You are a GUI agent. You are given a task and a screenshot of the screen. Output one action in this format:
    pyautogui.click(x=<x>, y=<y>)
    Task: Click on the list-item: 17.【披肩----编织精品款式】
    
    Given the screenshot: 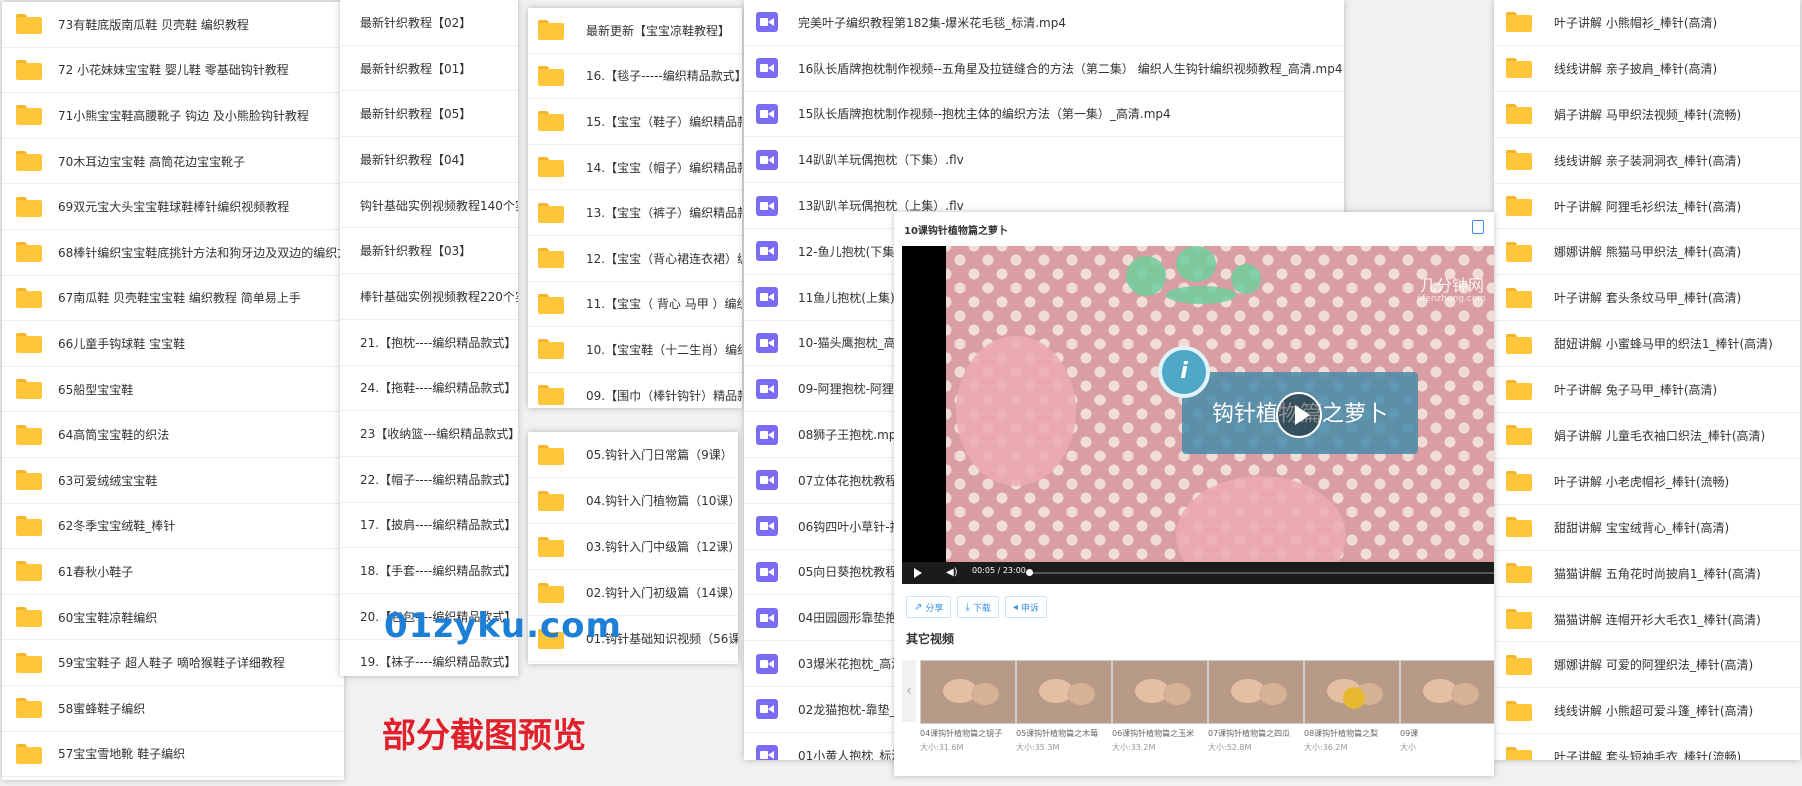 What is the action you would take?
    pyautogui.click(x=429, y=526)
    